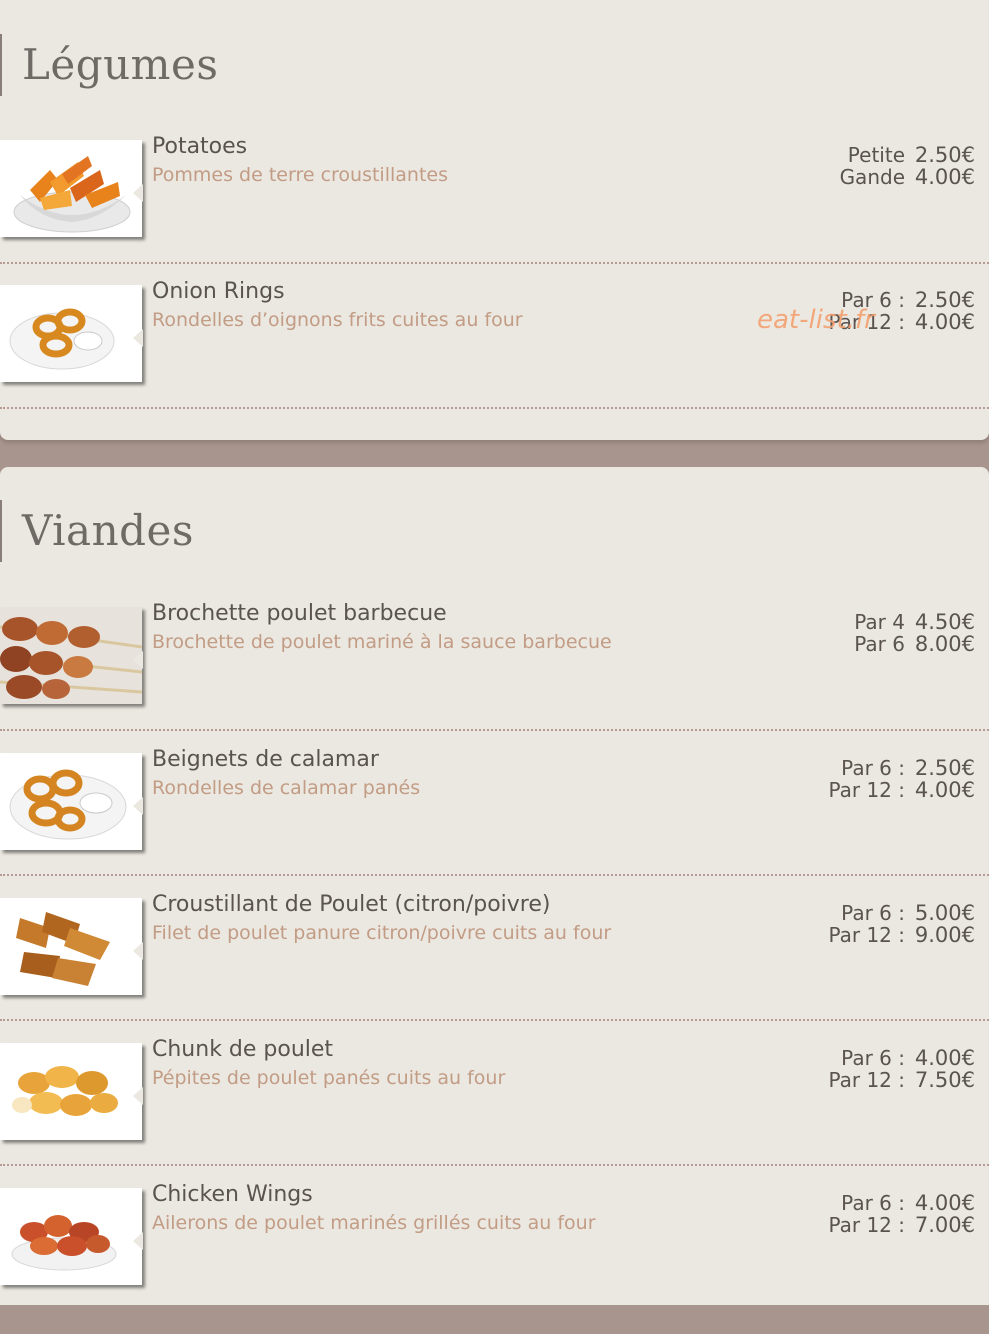  Describe the element at coordinates (71, 188) in the screenshot. I see `potatoes-photo` at that location.